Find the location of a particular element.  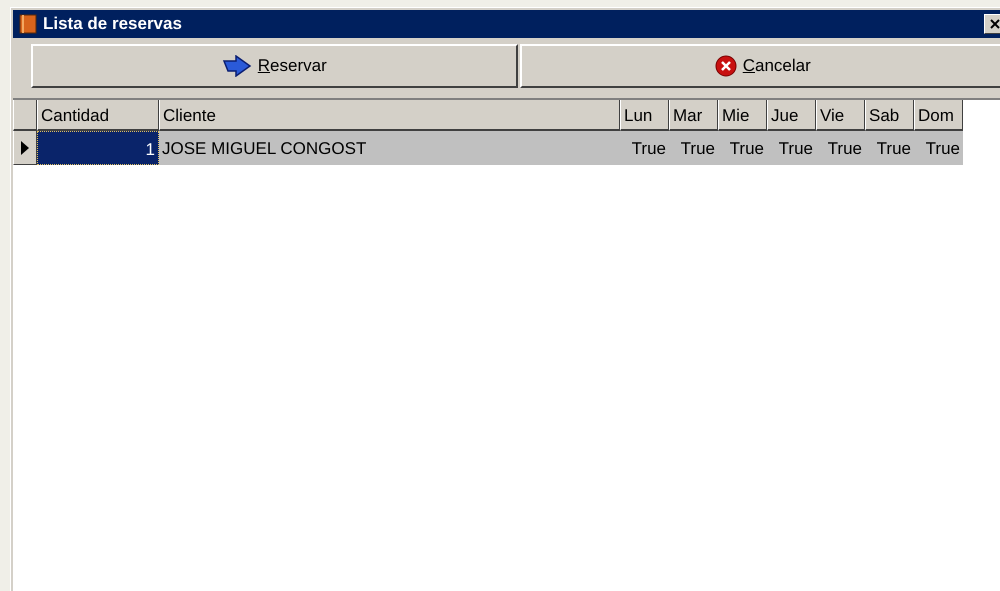

column-header: Cliente is located at coordinates (389, 115).